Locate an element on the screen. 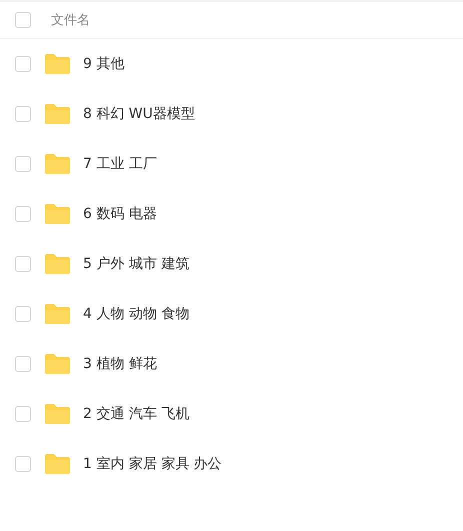 The image size is (463, 531). folder-name: 9 其他 is located at coordinates (103, 64).